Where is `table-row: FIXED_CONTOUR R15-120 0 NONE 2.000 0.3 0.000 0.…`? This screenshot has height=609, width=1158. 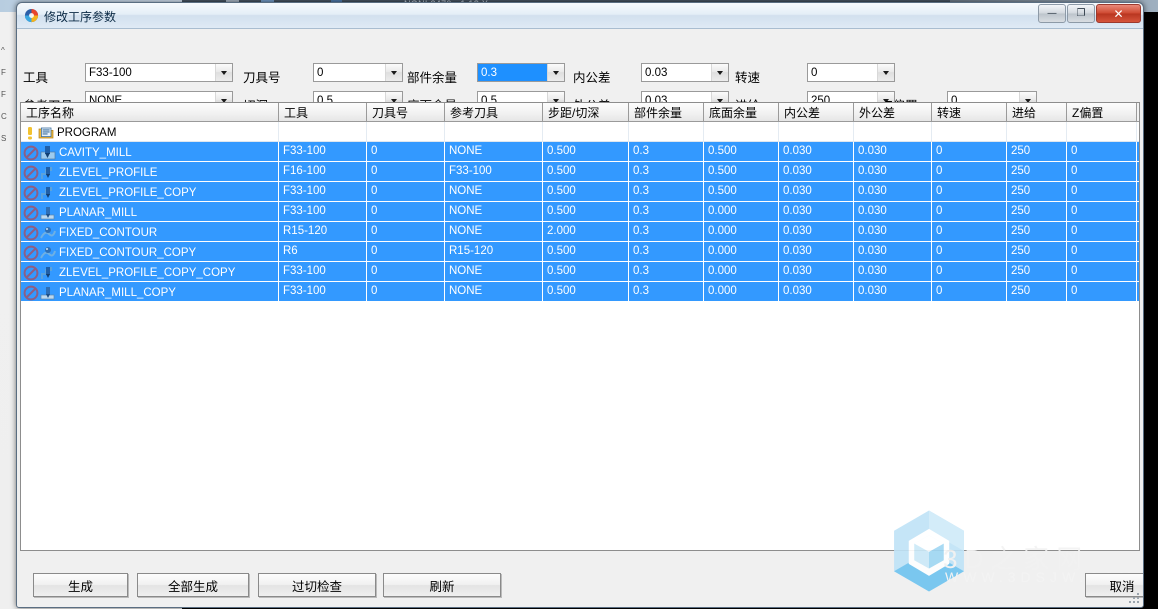
table-row: FIXED_CONTOUR R15-120 0 NONE 2.000 0.3 0.000 0.… is located at coordinates (580, 232).